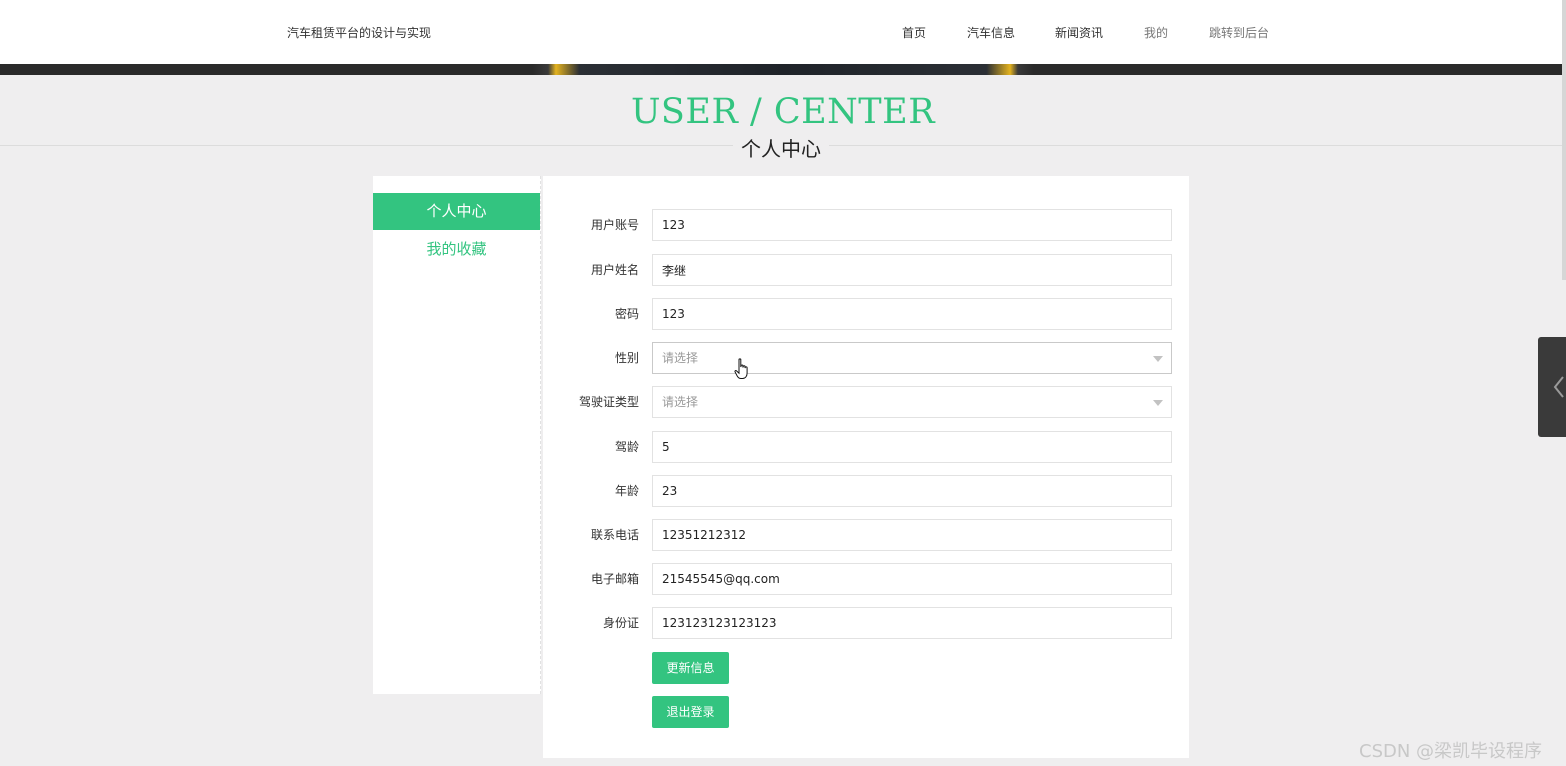 This screenshot has width=1566, height=766. I want to click on driving-years-input, so click(912, 447).